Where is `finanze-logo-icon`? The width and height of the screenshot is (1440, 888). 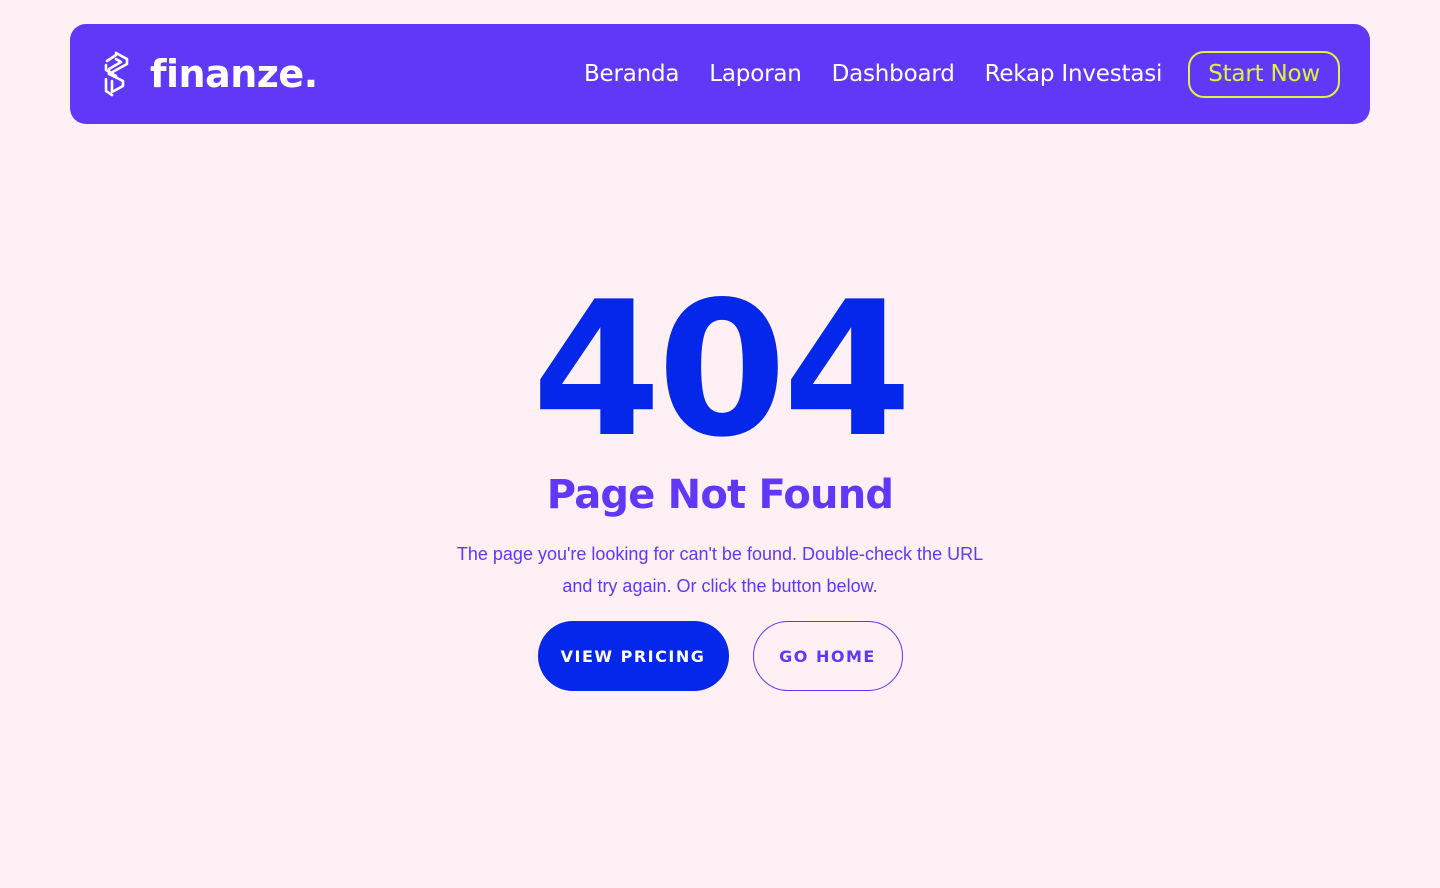 finanze-logo-icon is located at coordinates (116, 74).